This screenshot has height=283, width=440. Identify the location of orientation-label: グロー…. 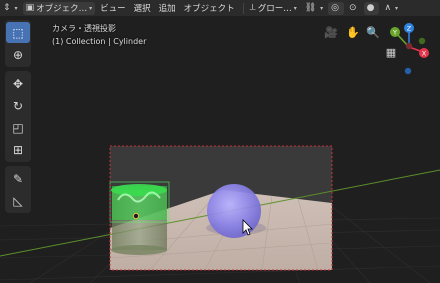
(274, 9).